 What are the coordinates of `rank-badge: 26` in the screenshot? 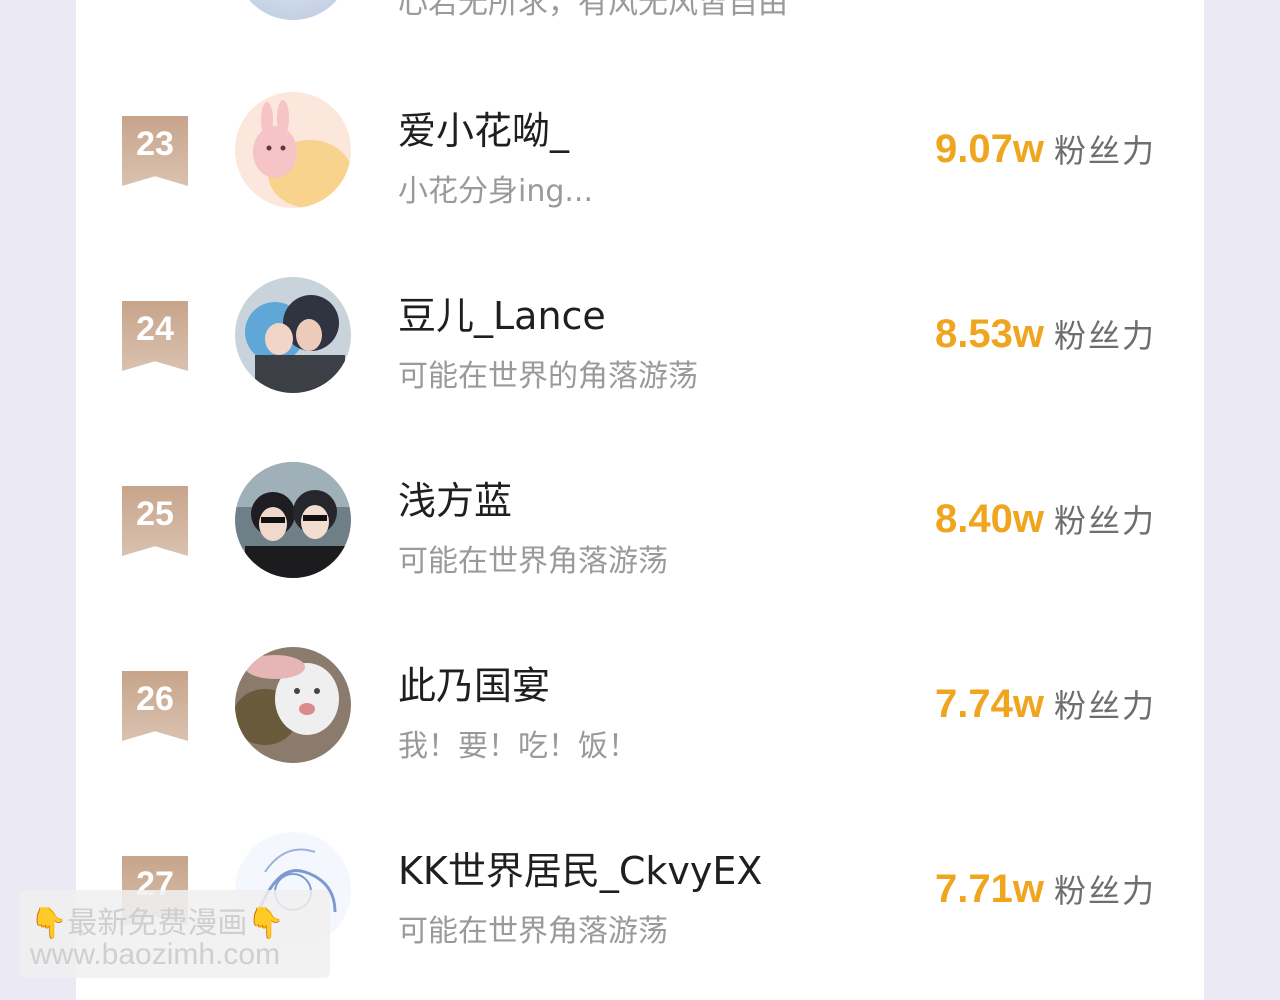 It's located at (155, 706).